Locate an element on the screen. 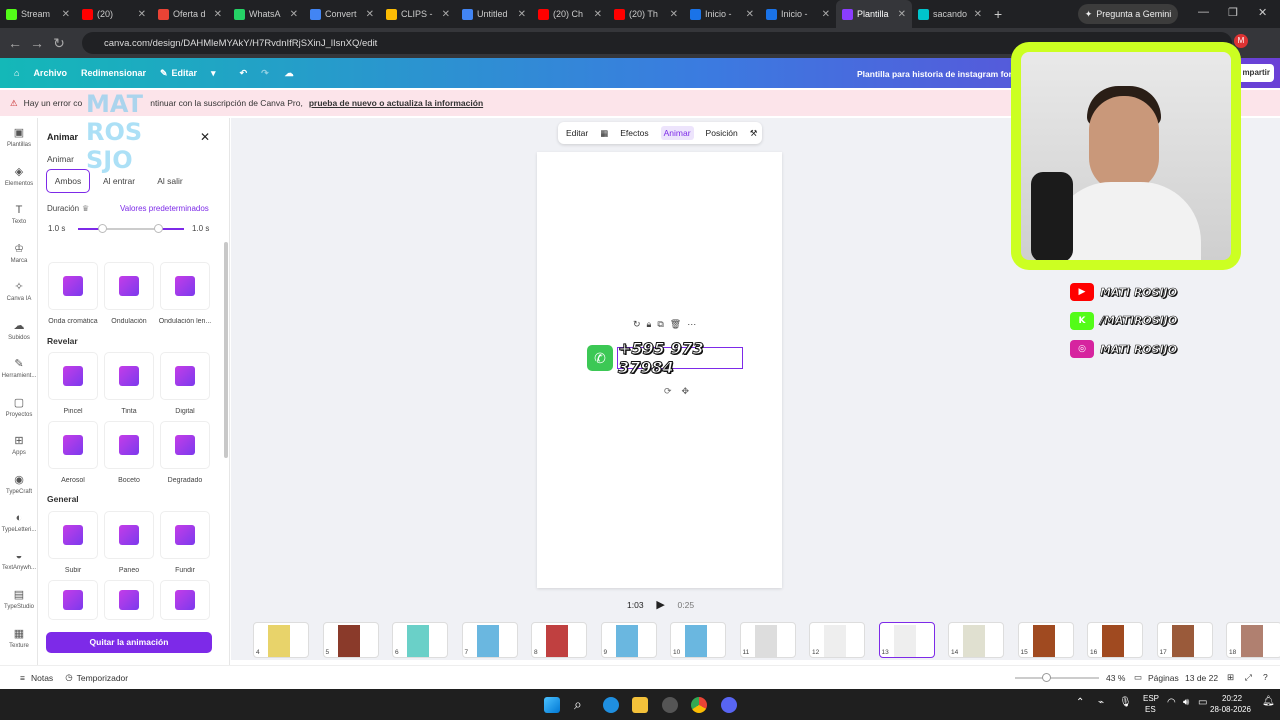 Image resolution: width=1280 pixels, height=720 pixels. remove-animation-button: Quitar la animación is located at coordinates (129, 642).